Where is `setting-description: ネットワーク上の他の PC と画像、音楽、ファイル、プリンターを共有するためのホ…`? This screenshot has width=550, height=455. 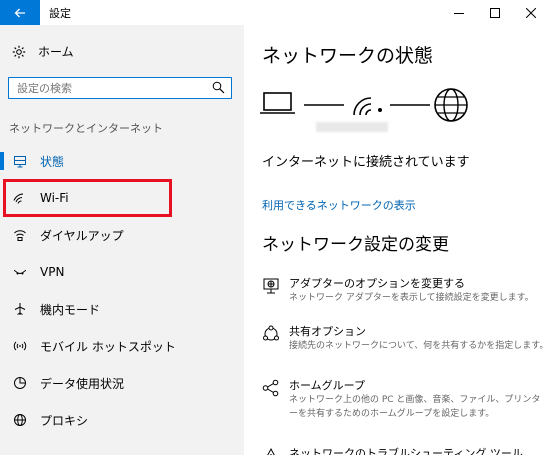
setting-description: ネットワーク上の他の PC と画像、音楽、ファイル、プリンターを共有するためのホ… is located at coordinates (415, 407).